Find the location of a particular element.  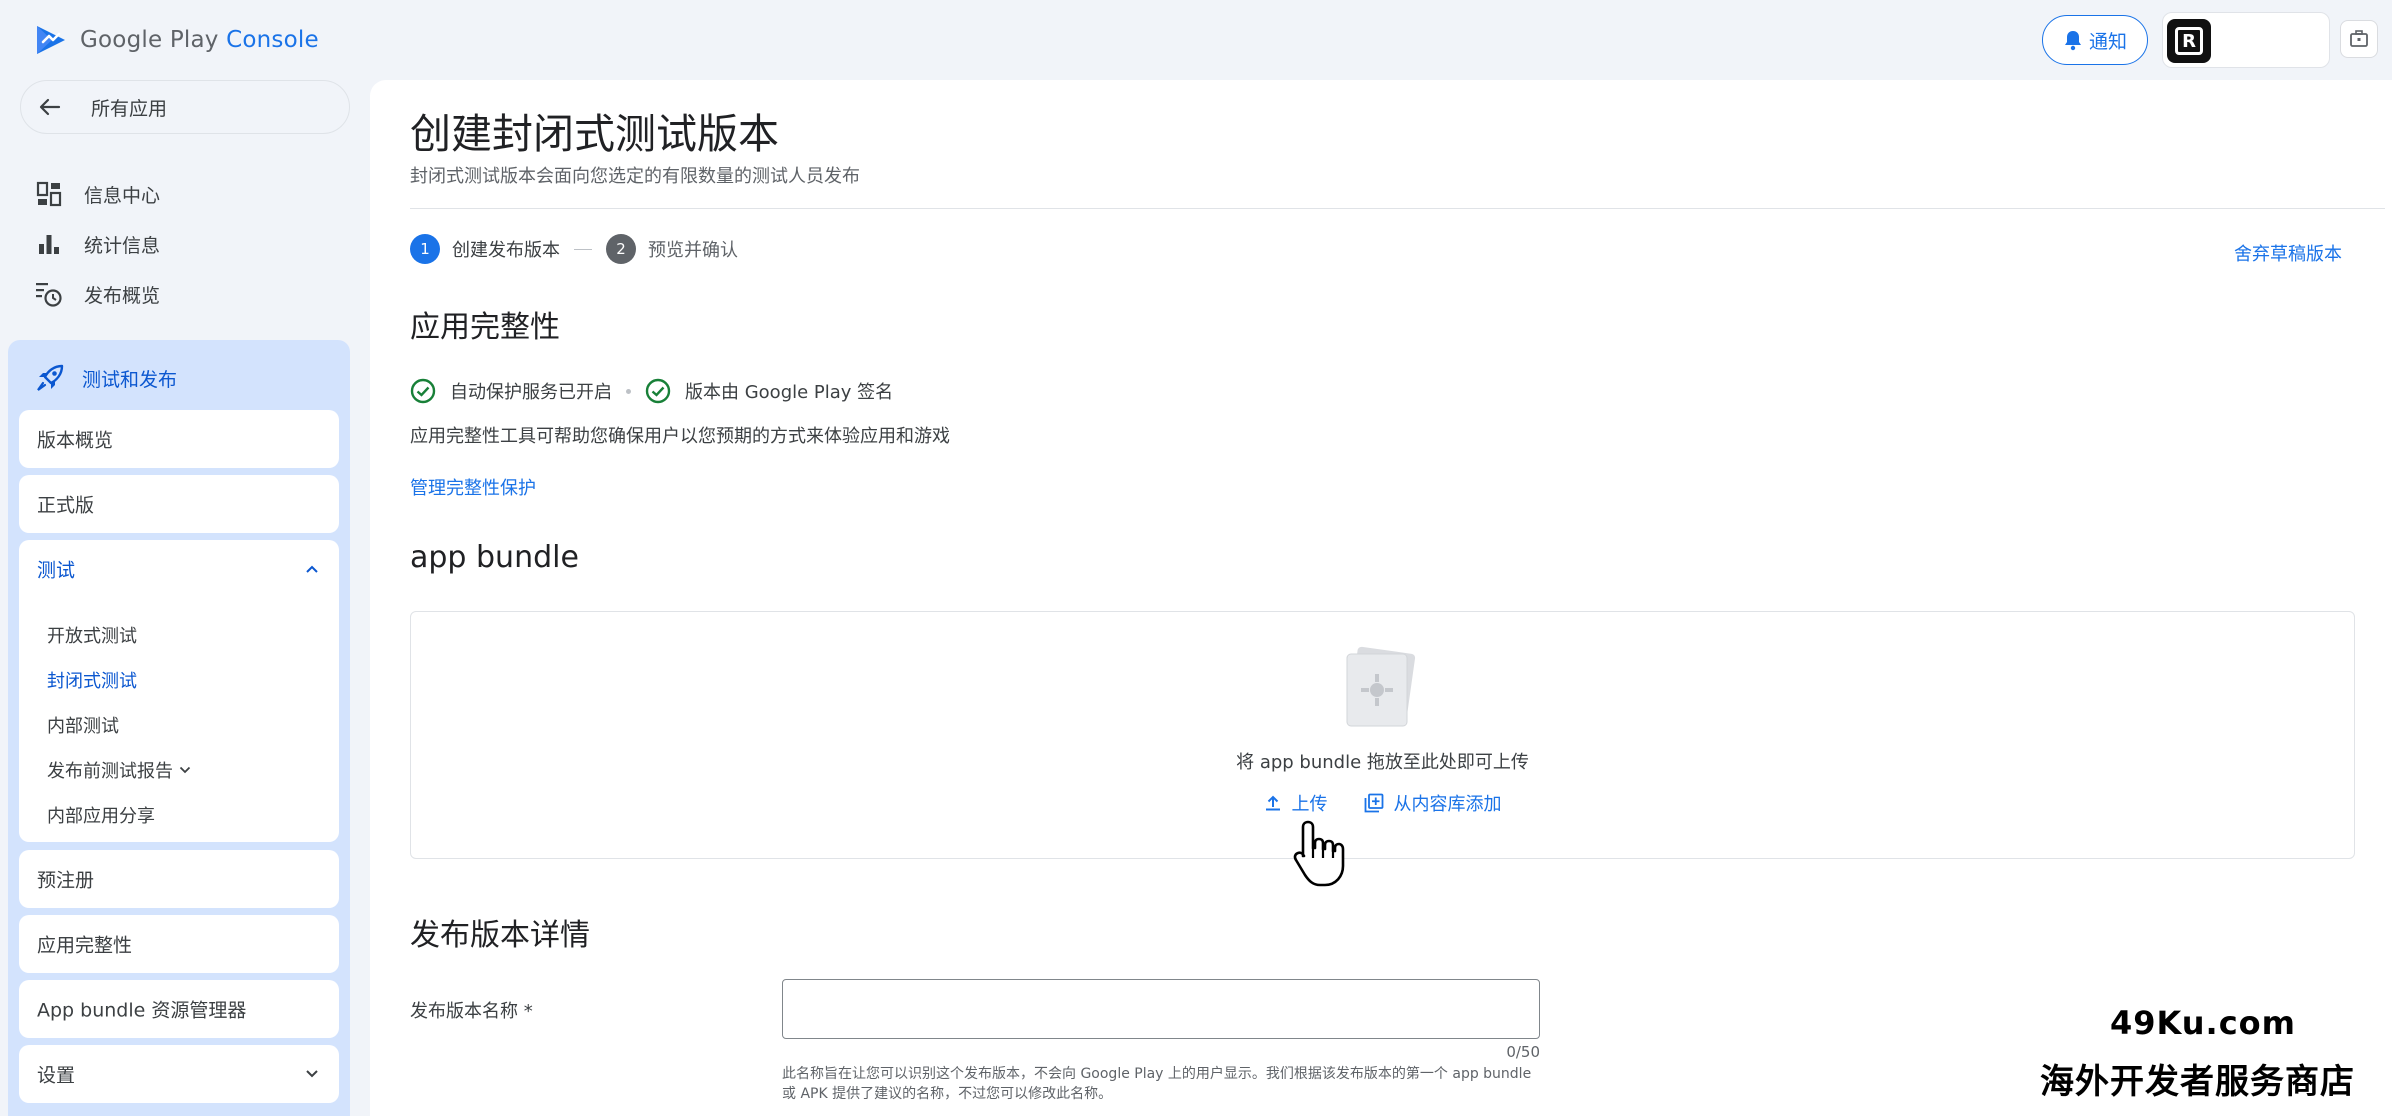

watermark-domain: 49Ku.com is located at coordinates (2203, 1023).